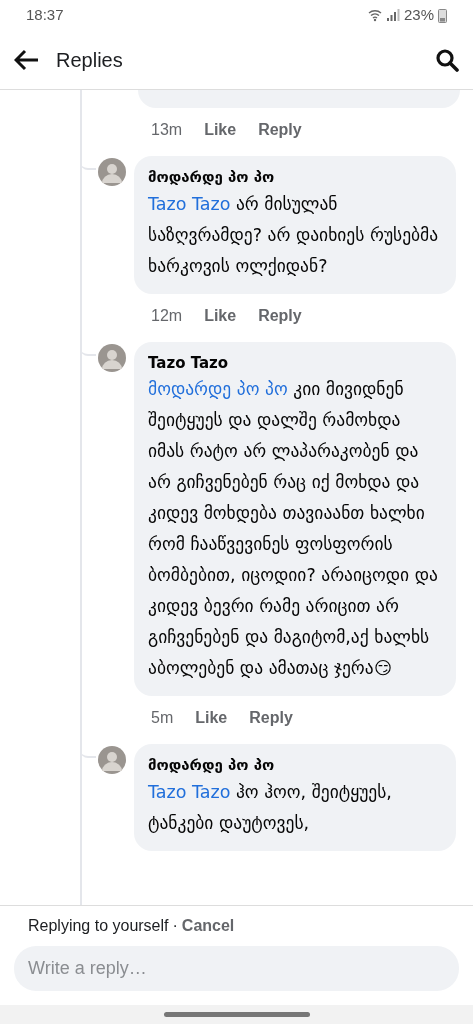 The height and width of the screenshot is (1024, 473). I want to click on comment-time: 12m, so click(167, 315).